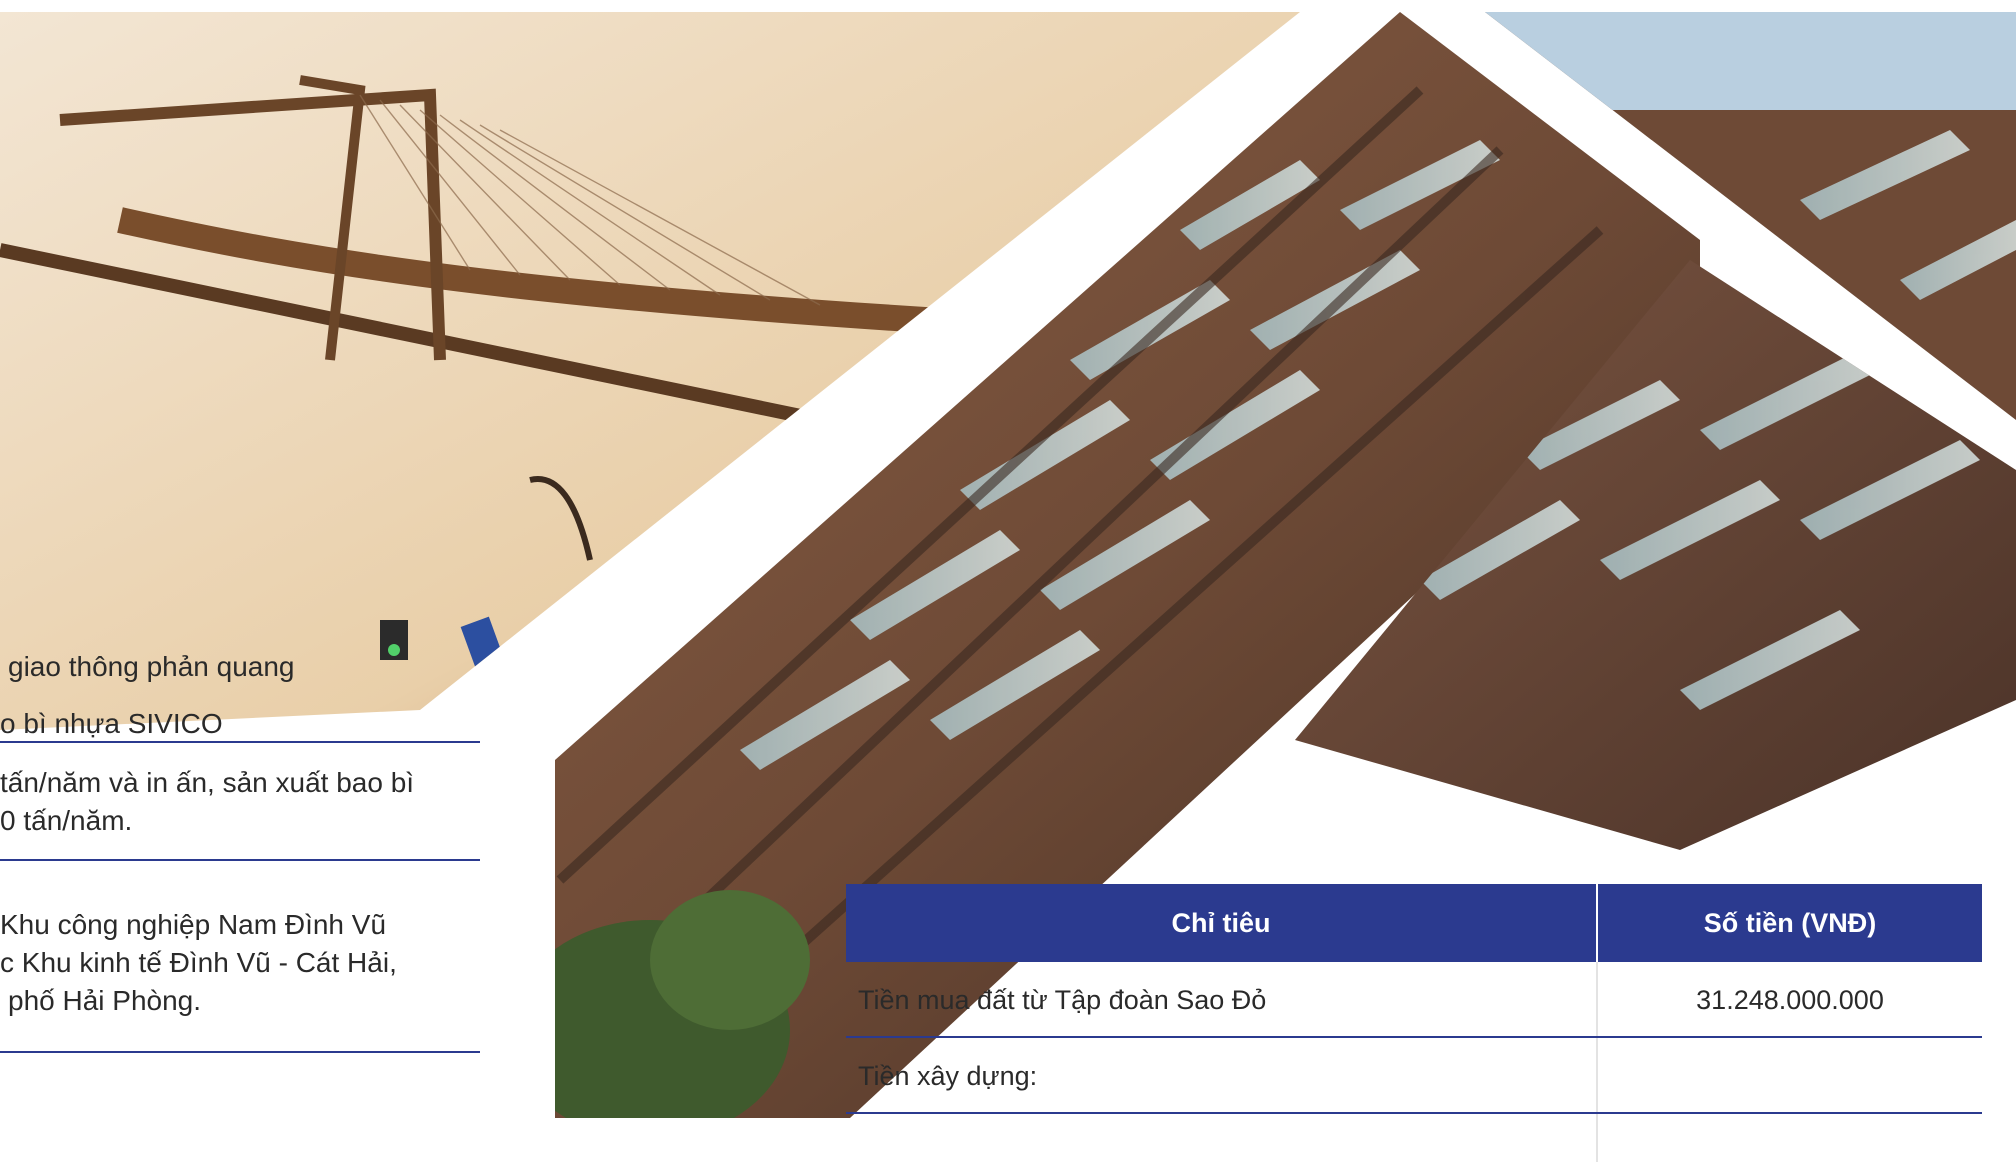 The width and height of the screenshot is (2016, 1162). What do you see at coordinates (193, 924) in the screenshot?
I see `text-line: Khu công nghiệp Nam Đình Vũ` at bounding box center [193, 924].